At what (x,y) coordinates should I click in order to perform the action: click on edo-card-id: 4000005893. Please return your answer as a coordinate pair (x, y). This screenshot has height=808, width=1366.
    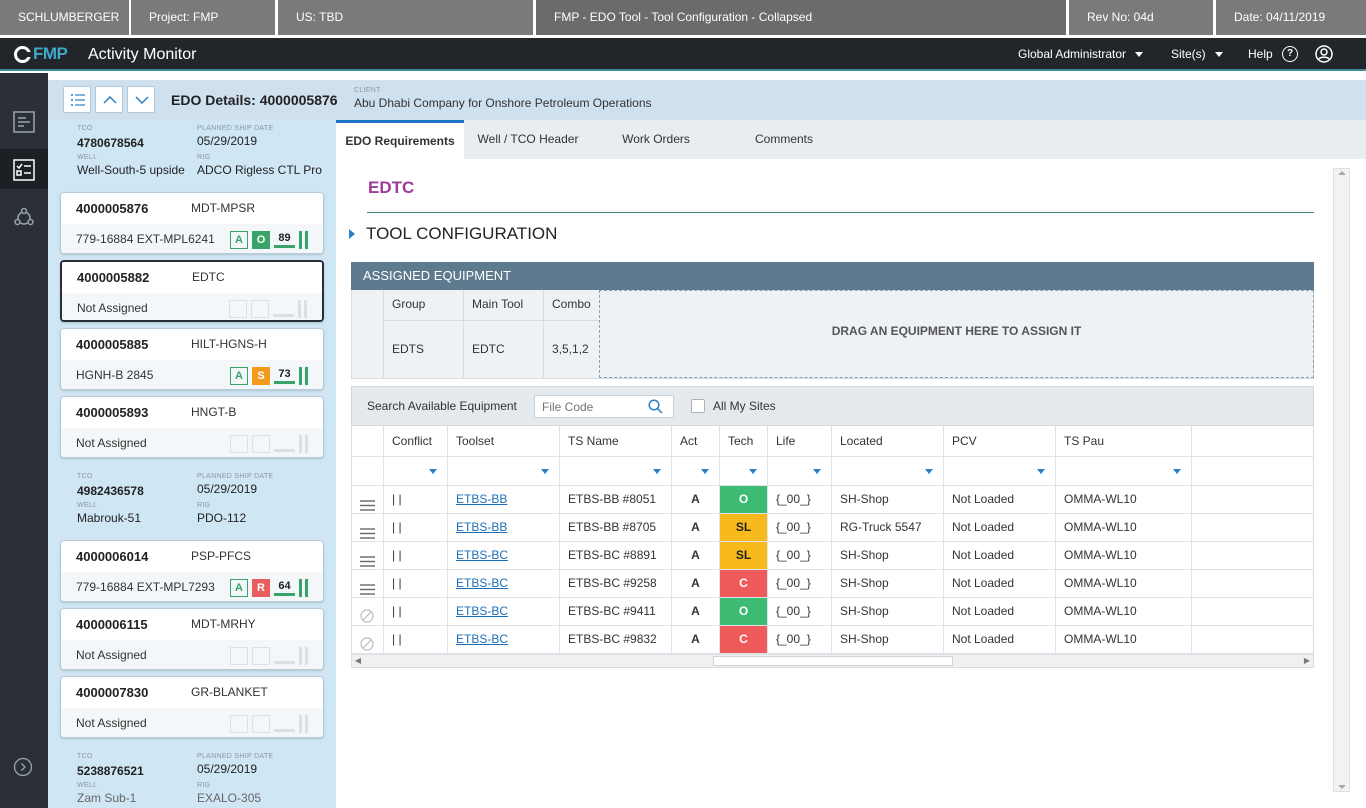
    Looking at the image, I should click on (112, 412).